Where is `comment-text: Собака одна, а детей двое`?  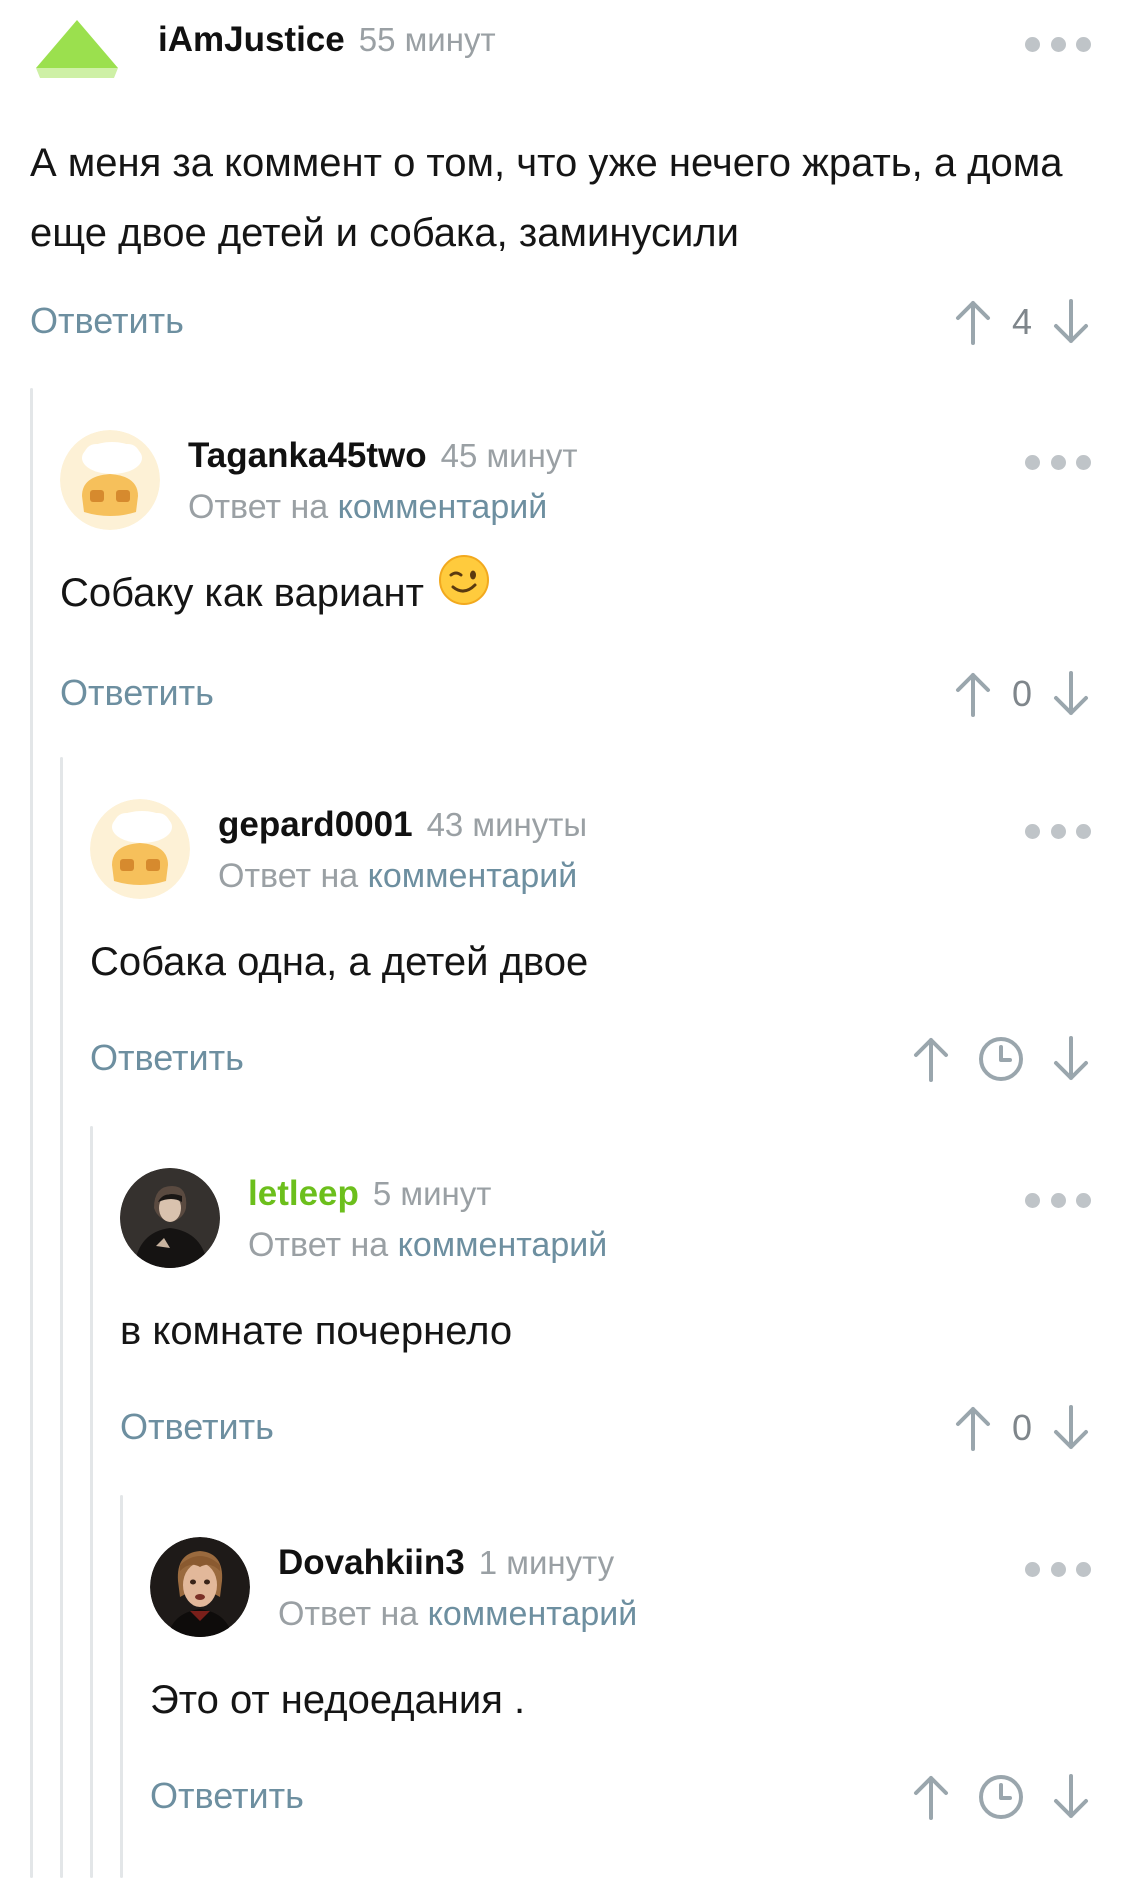 comment-text: Собака одна, а детей двое is located at coordinates (339, 962).